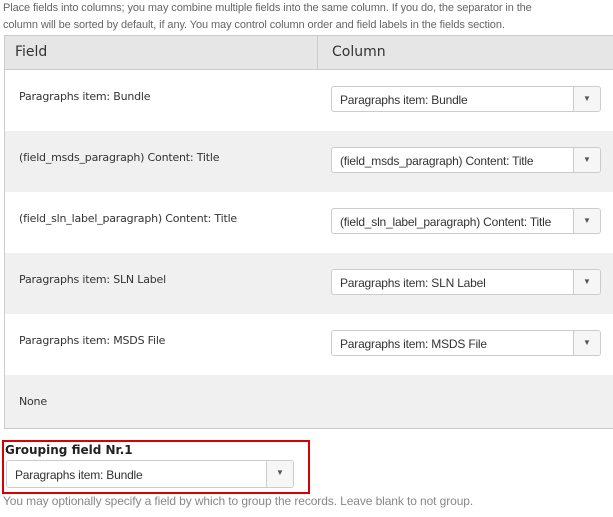 The width and height of the screenshot is (613, 517). I want to click on column-select: Paragraphs item: SLN Label ▼, so click(466, 282).